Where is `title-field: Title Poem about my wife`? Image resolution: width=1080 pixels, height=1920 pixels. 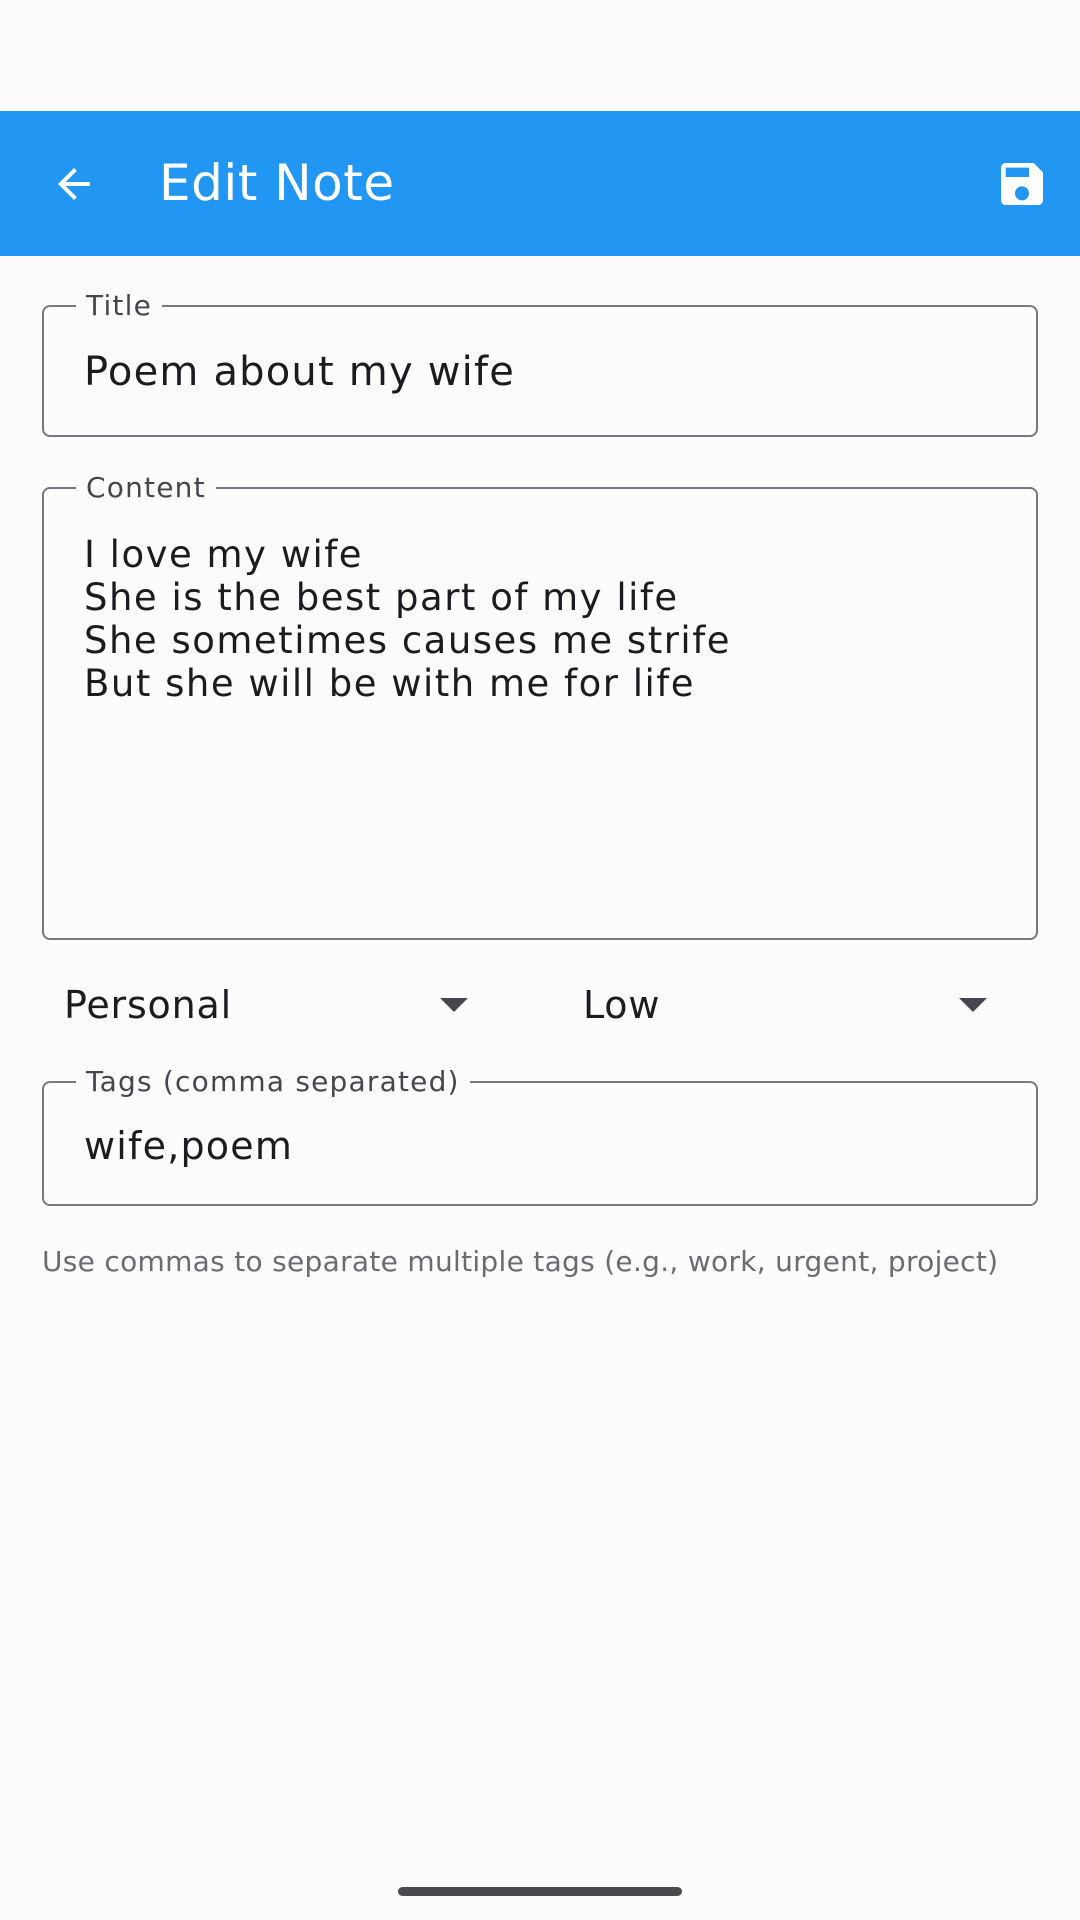 title-field: Title Poem about my wife is located at coordinates (540, 363).